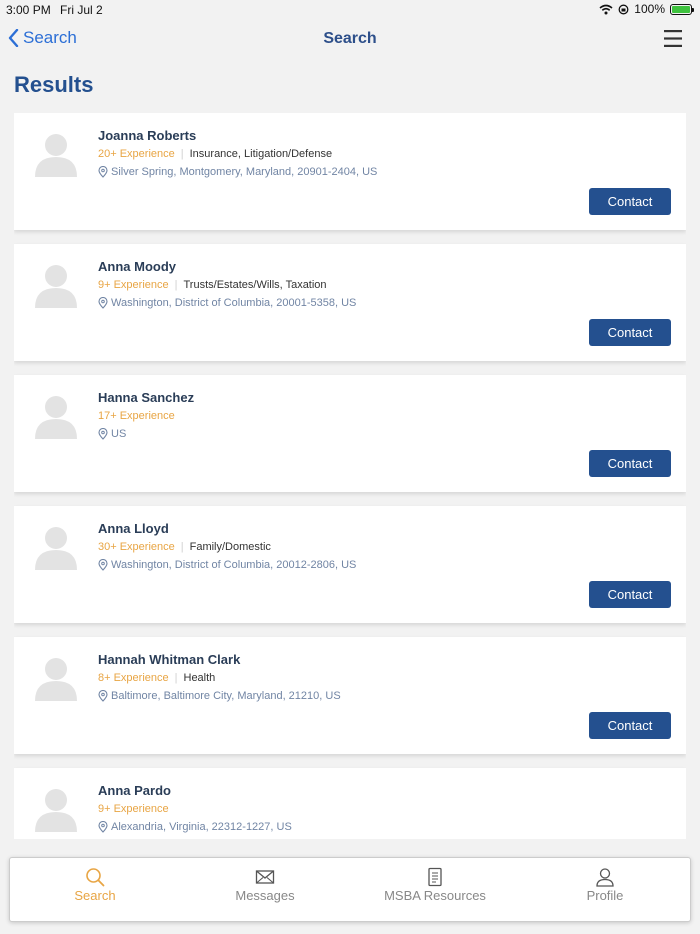 The width and height of the screenshot is (700, 934). I want to click on location-text: Alexandria, Virginia, 22312-1227, US, so click(201, 827).